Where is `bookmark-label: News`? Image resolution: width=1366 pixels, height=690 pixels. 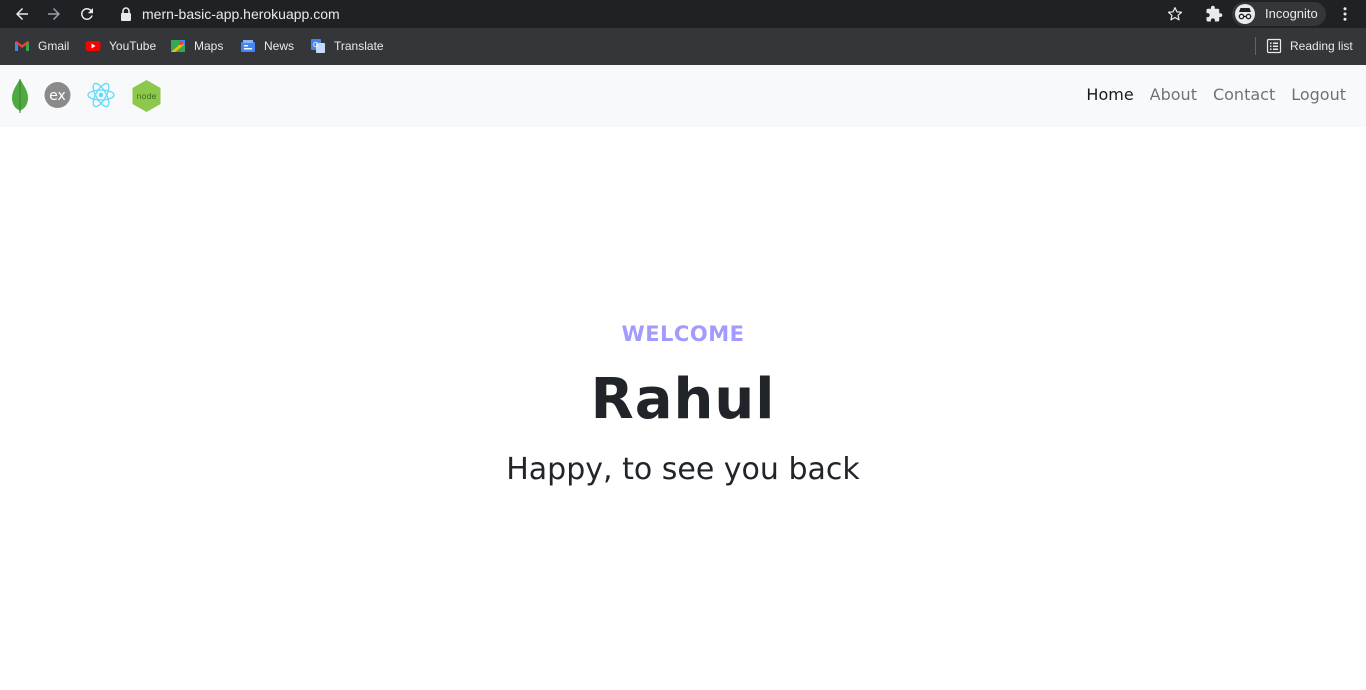
bookmark-label: News is located at coordinates (279, 46).